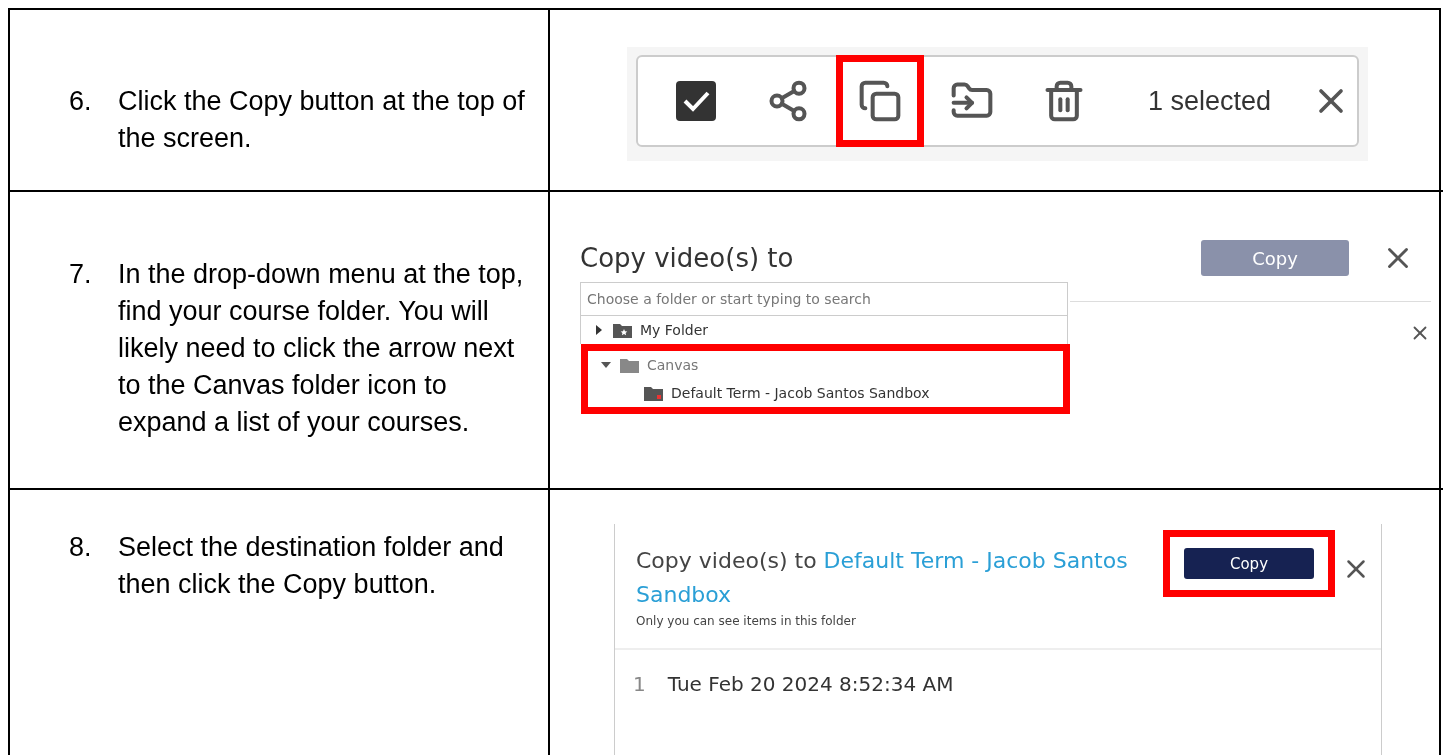 The width and height of the screenshot is (1449, 755). I want to click on step-instruction: Select the destination folder and then click the Copy button., so click(311, 566).